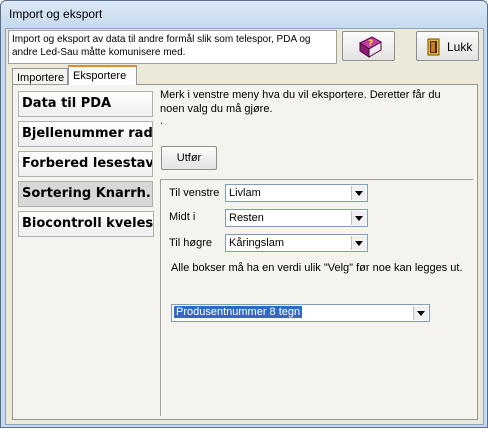 The height and width of the screenshot is (428, 488). What do you see at coordinates (433, 47) in the screenshot?
I see `exit-door-icon` at bounding box center [433, 47].